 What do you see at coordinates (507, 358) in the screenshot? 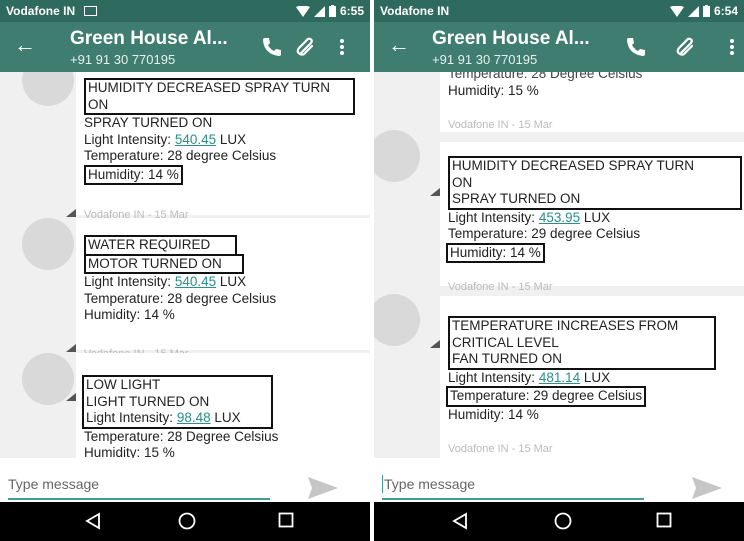
I see `alert-text: FAN TURNED ON` at bounding box center [507, 358].